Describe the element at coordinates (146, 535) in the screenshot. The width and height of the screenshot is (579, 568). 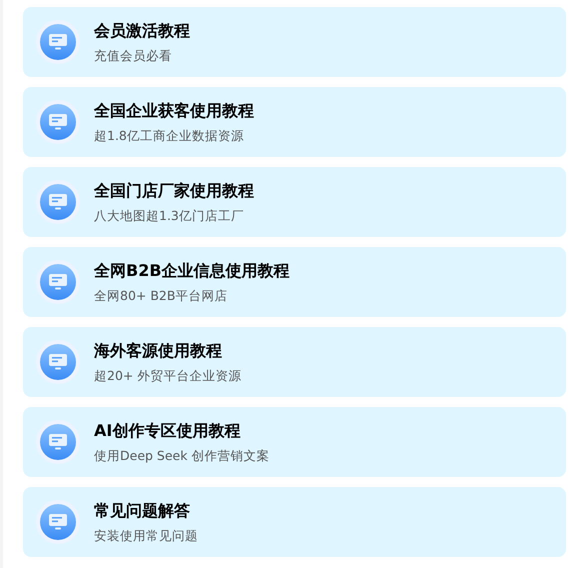
I see `tutorial-subtitle: 安装使用常见问题` at that location.